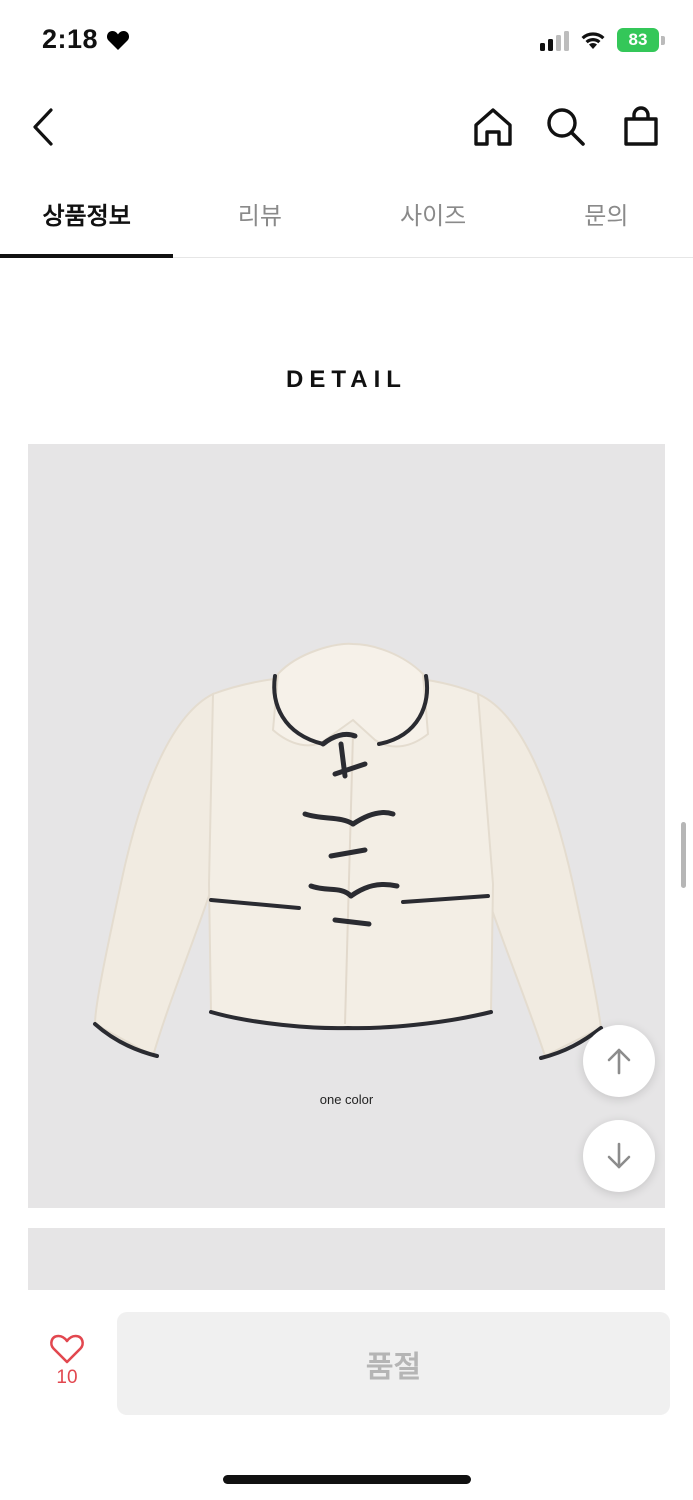 Image resolution: width=693 pixels, height=1500 pixels. Describe the element at coordinates (346, 1099) in the screenshot. I see `image-caption: one color` at that location.